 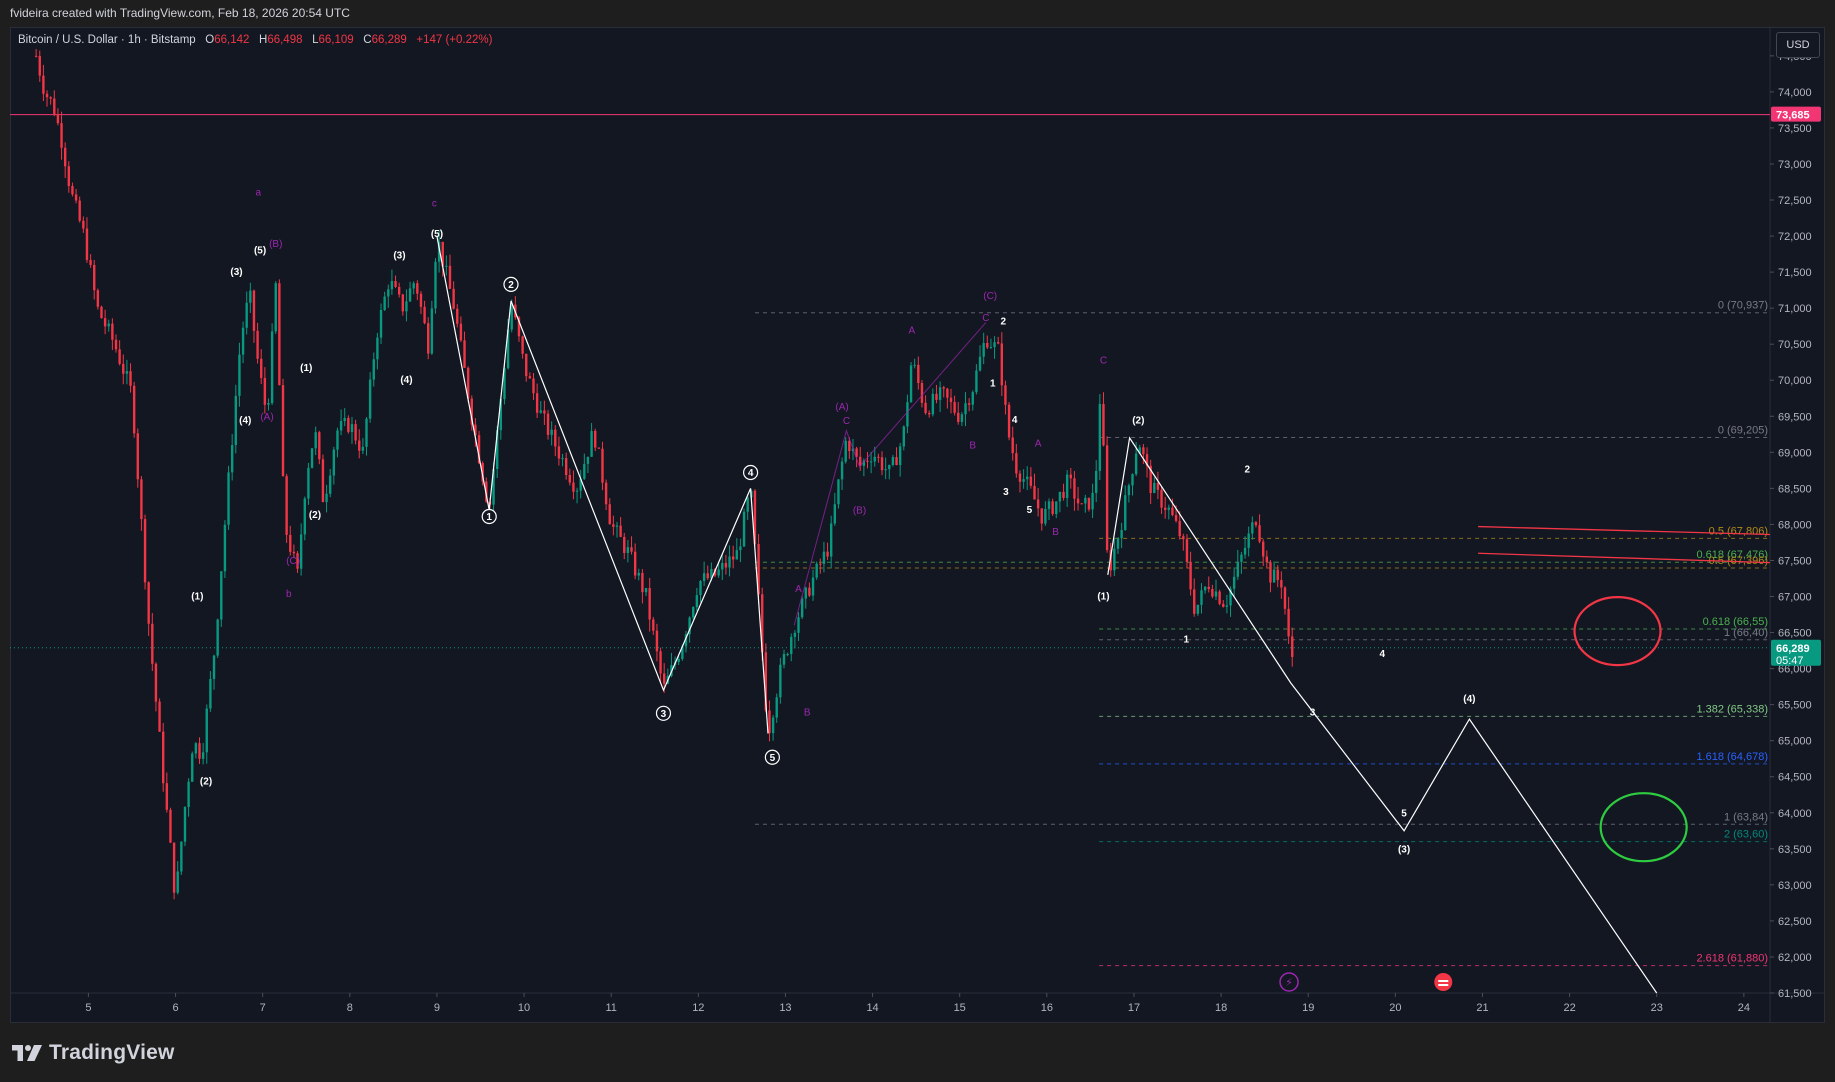 I want to click on wave-label: (5), so click(x=260, y=250).